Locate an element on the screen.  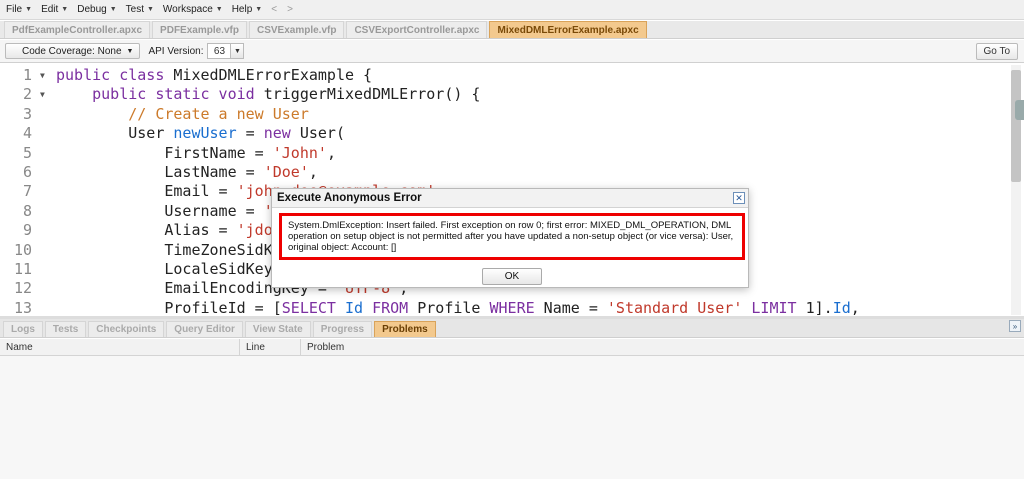
tab-label: PDFExample.vfp is located at coordinates (199, 30).